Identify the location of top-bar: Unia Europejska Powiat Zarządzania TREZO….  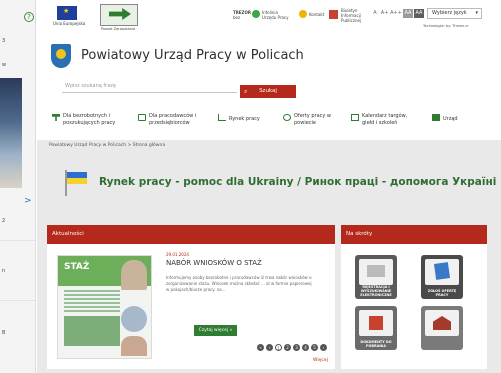
(269, 17).